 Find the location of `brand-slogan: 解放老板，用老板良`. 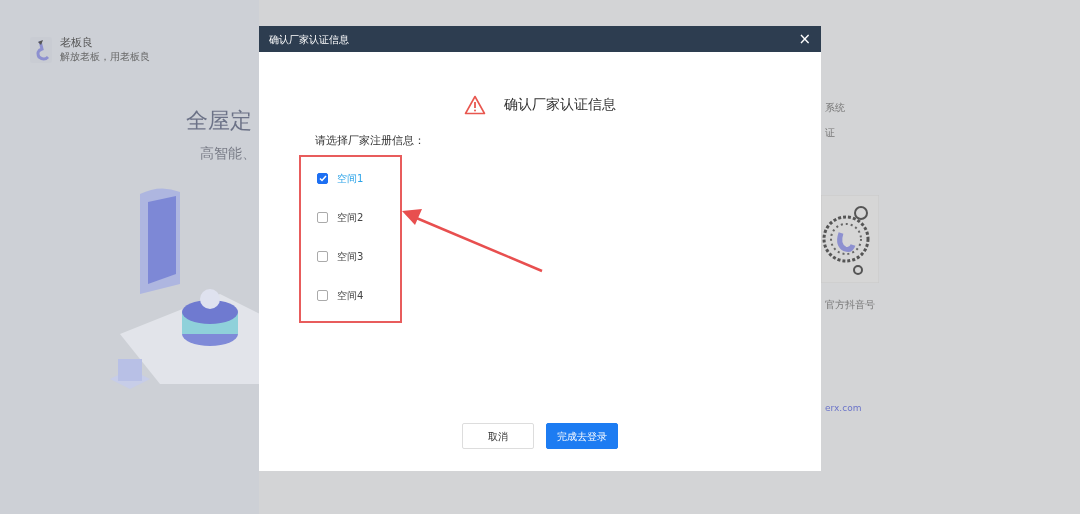

brand-slogan: 解放老板，用老板良 is located at coordinates (105, 57).